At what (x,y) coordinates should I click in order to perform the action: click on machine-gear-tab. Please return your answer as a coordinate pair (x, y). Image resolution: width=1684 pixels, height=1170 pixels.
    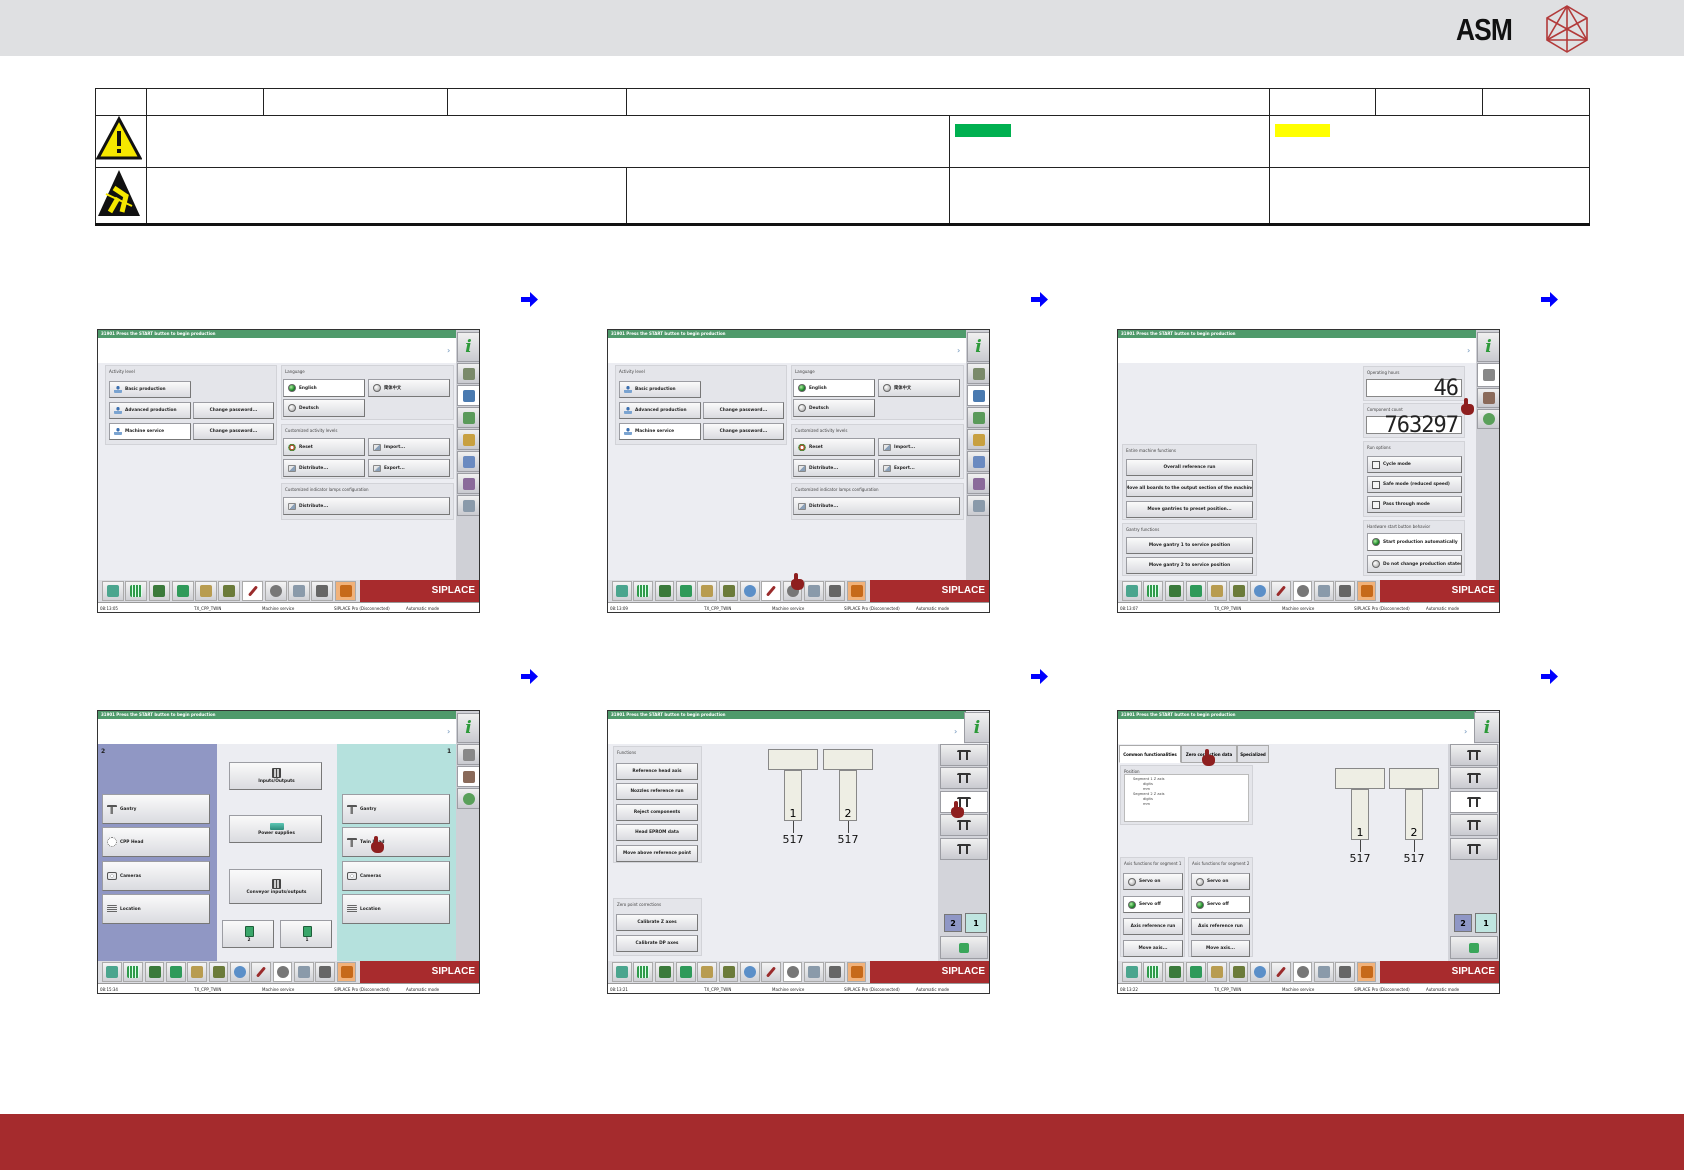
    Looking at the image, I should click on (468, 754).